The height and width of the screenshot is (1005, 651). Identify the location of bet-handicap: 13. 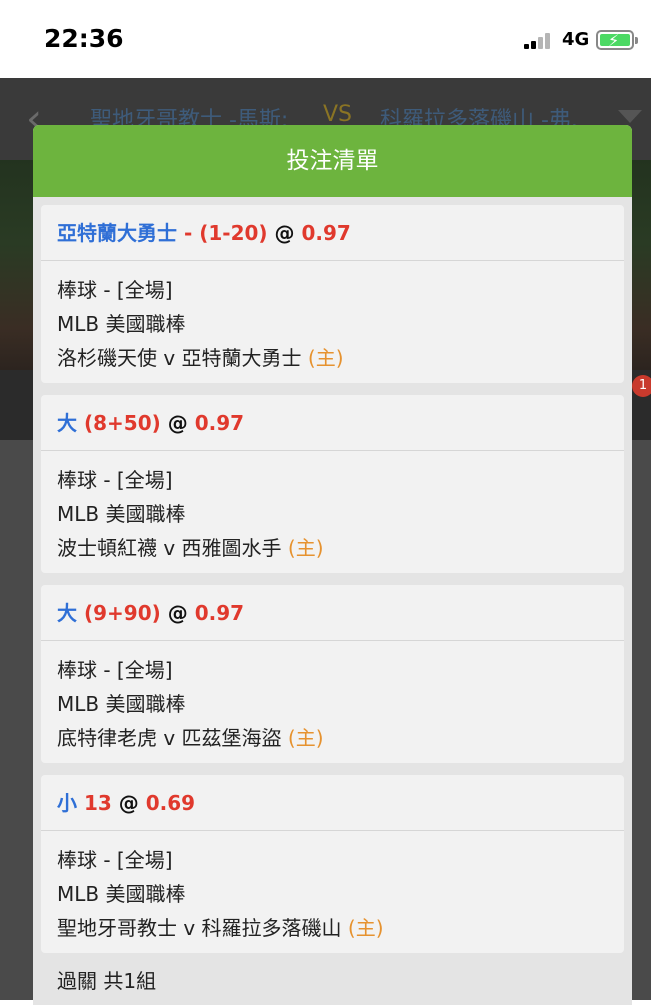
(94, 803).